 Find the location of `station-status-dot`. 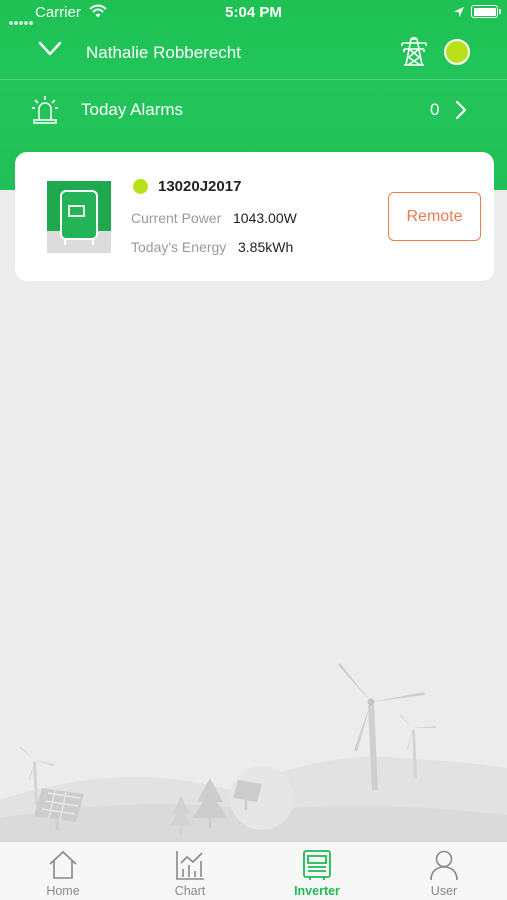

station-status-dot is located at coordinates (457, 52).